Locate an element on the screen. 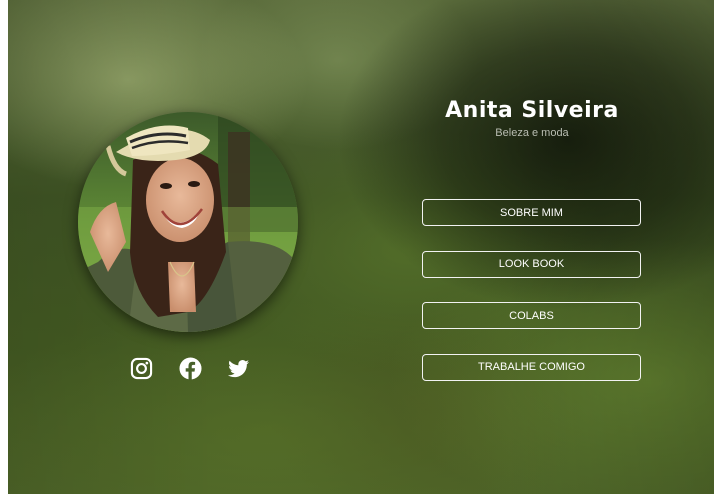  about-me-button: SOBRE MIM is located at coordinates (531, 212).